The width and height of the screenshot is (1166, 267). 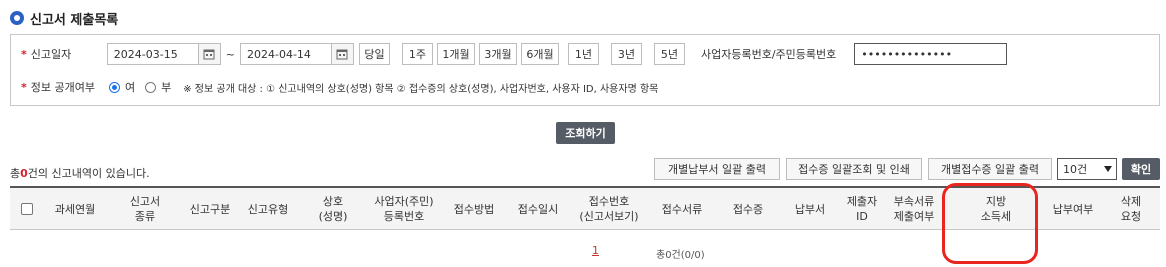 What do you see at coordinates (210, 209) in the screenshot?
I see `col-report-category: 신고구분` at bounding box center [210, 209].